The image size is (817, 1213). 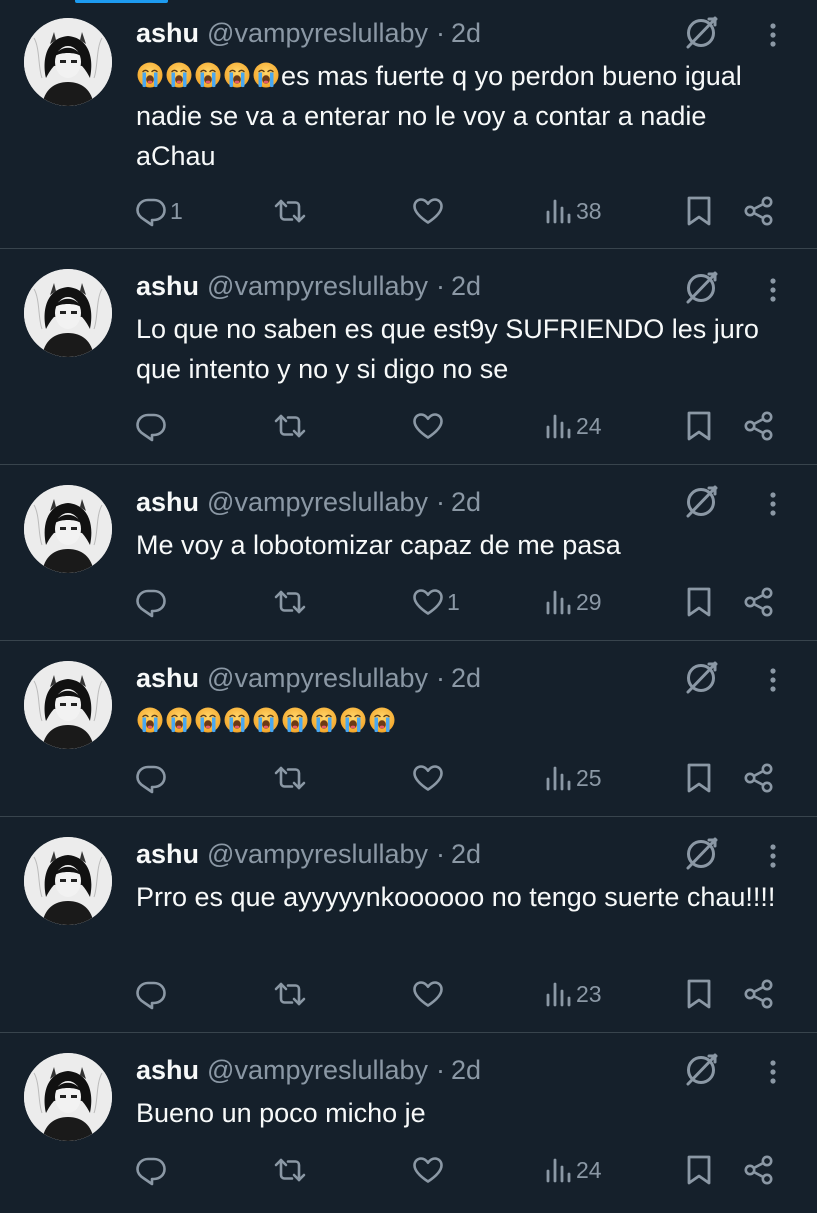 What do you see at coordinates (589, 993) in the screenshot?
I see `views-count: 23` at bounding box center [589, 993].